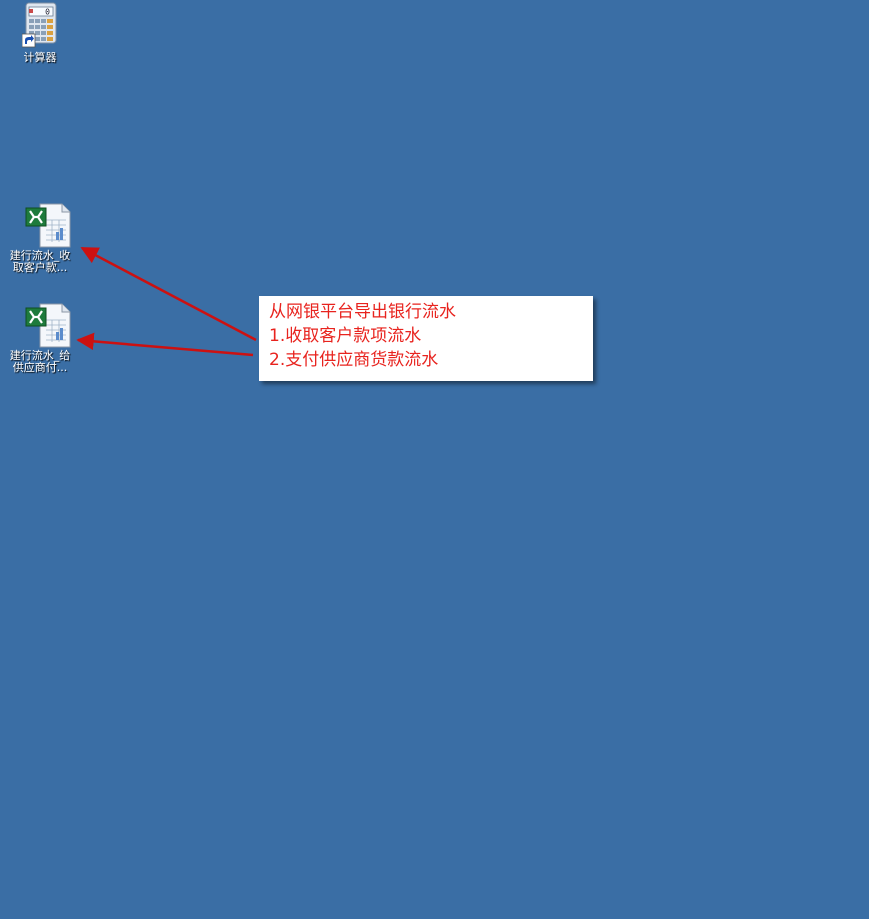  Describe the element at coordinates (165, 344) in the screenshot. I see `arrow-to-payments-file` at that location.